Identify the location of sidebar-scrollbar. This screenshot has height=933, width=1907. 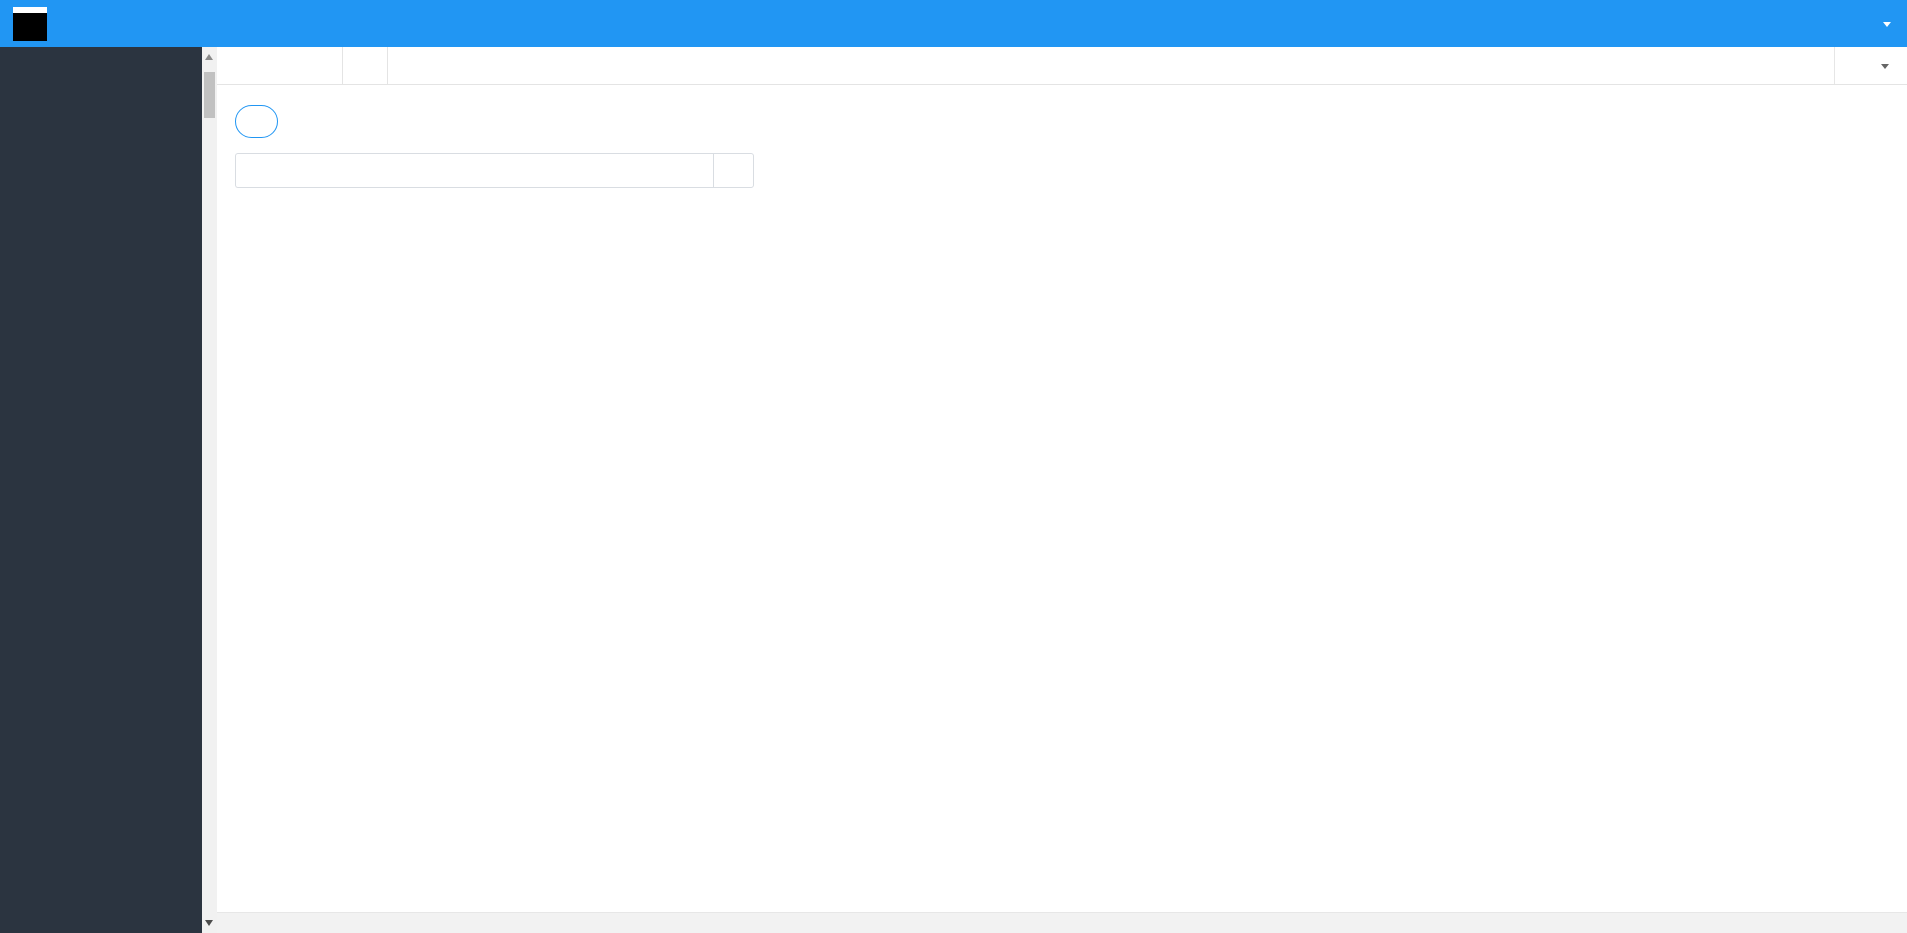
(209, 490).